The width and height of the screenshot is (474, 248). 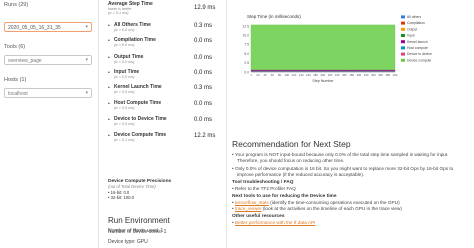 What do you see at coordinates (286, 75) in the screenshot?
I see `x-tick-label: 100` at bounding box center [286, 75].